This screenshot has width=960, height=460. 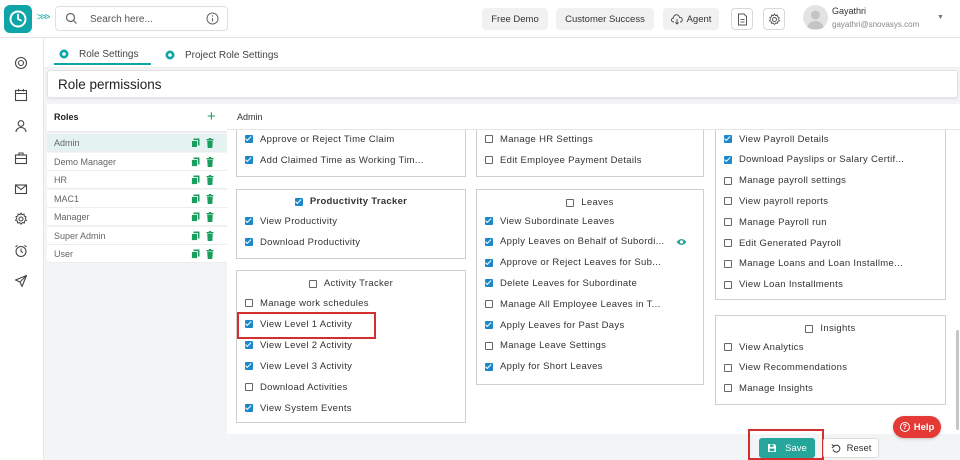 What do you see at coordinates (18, 19) in the screenshot?
I see `app-logo` at bounding box center [18, 19].